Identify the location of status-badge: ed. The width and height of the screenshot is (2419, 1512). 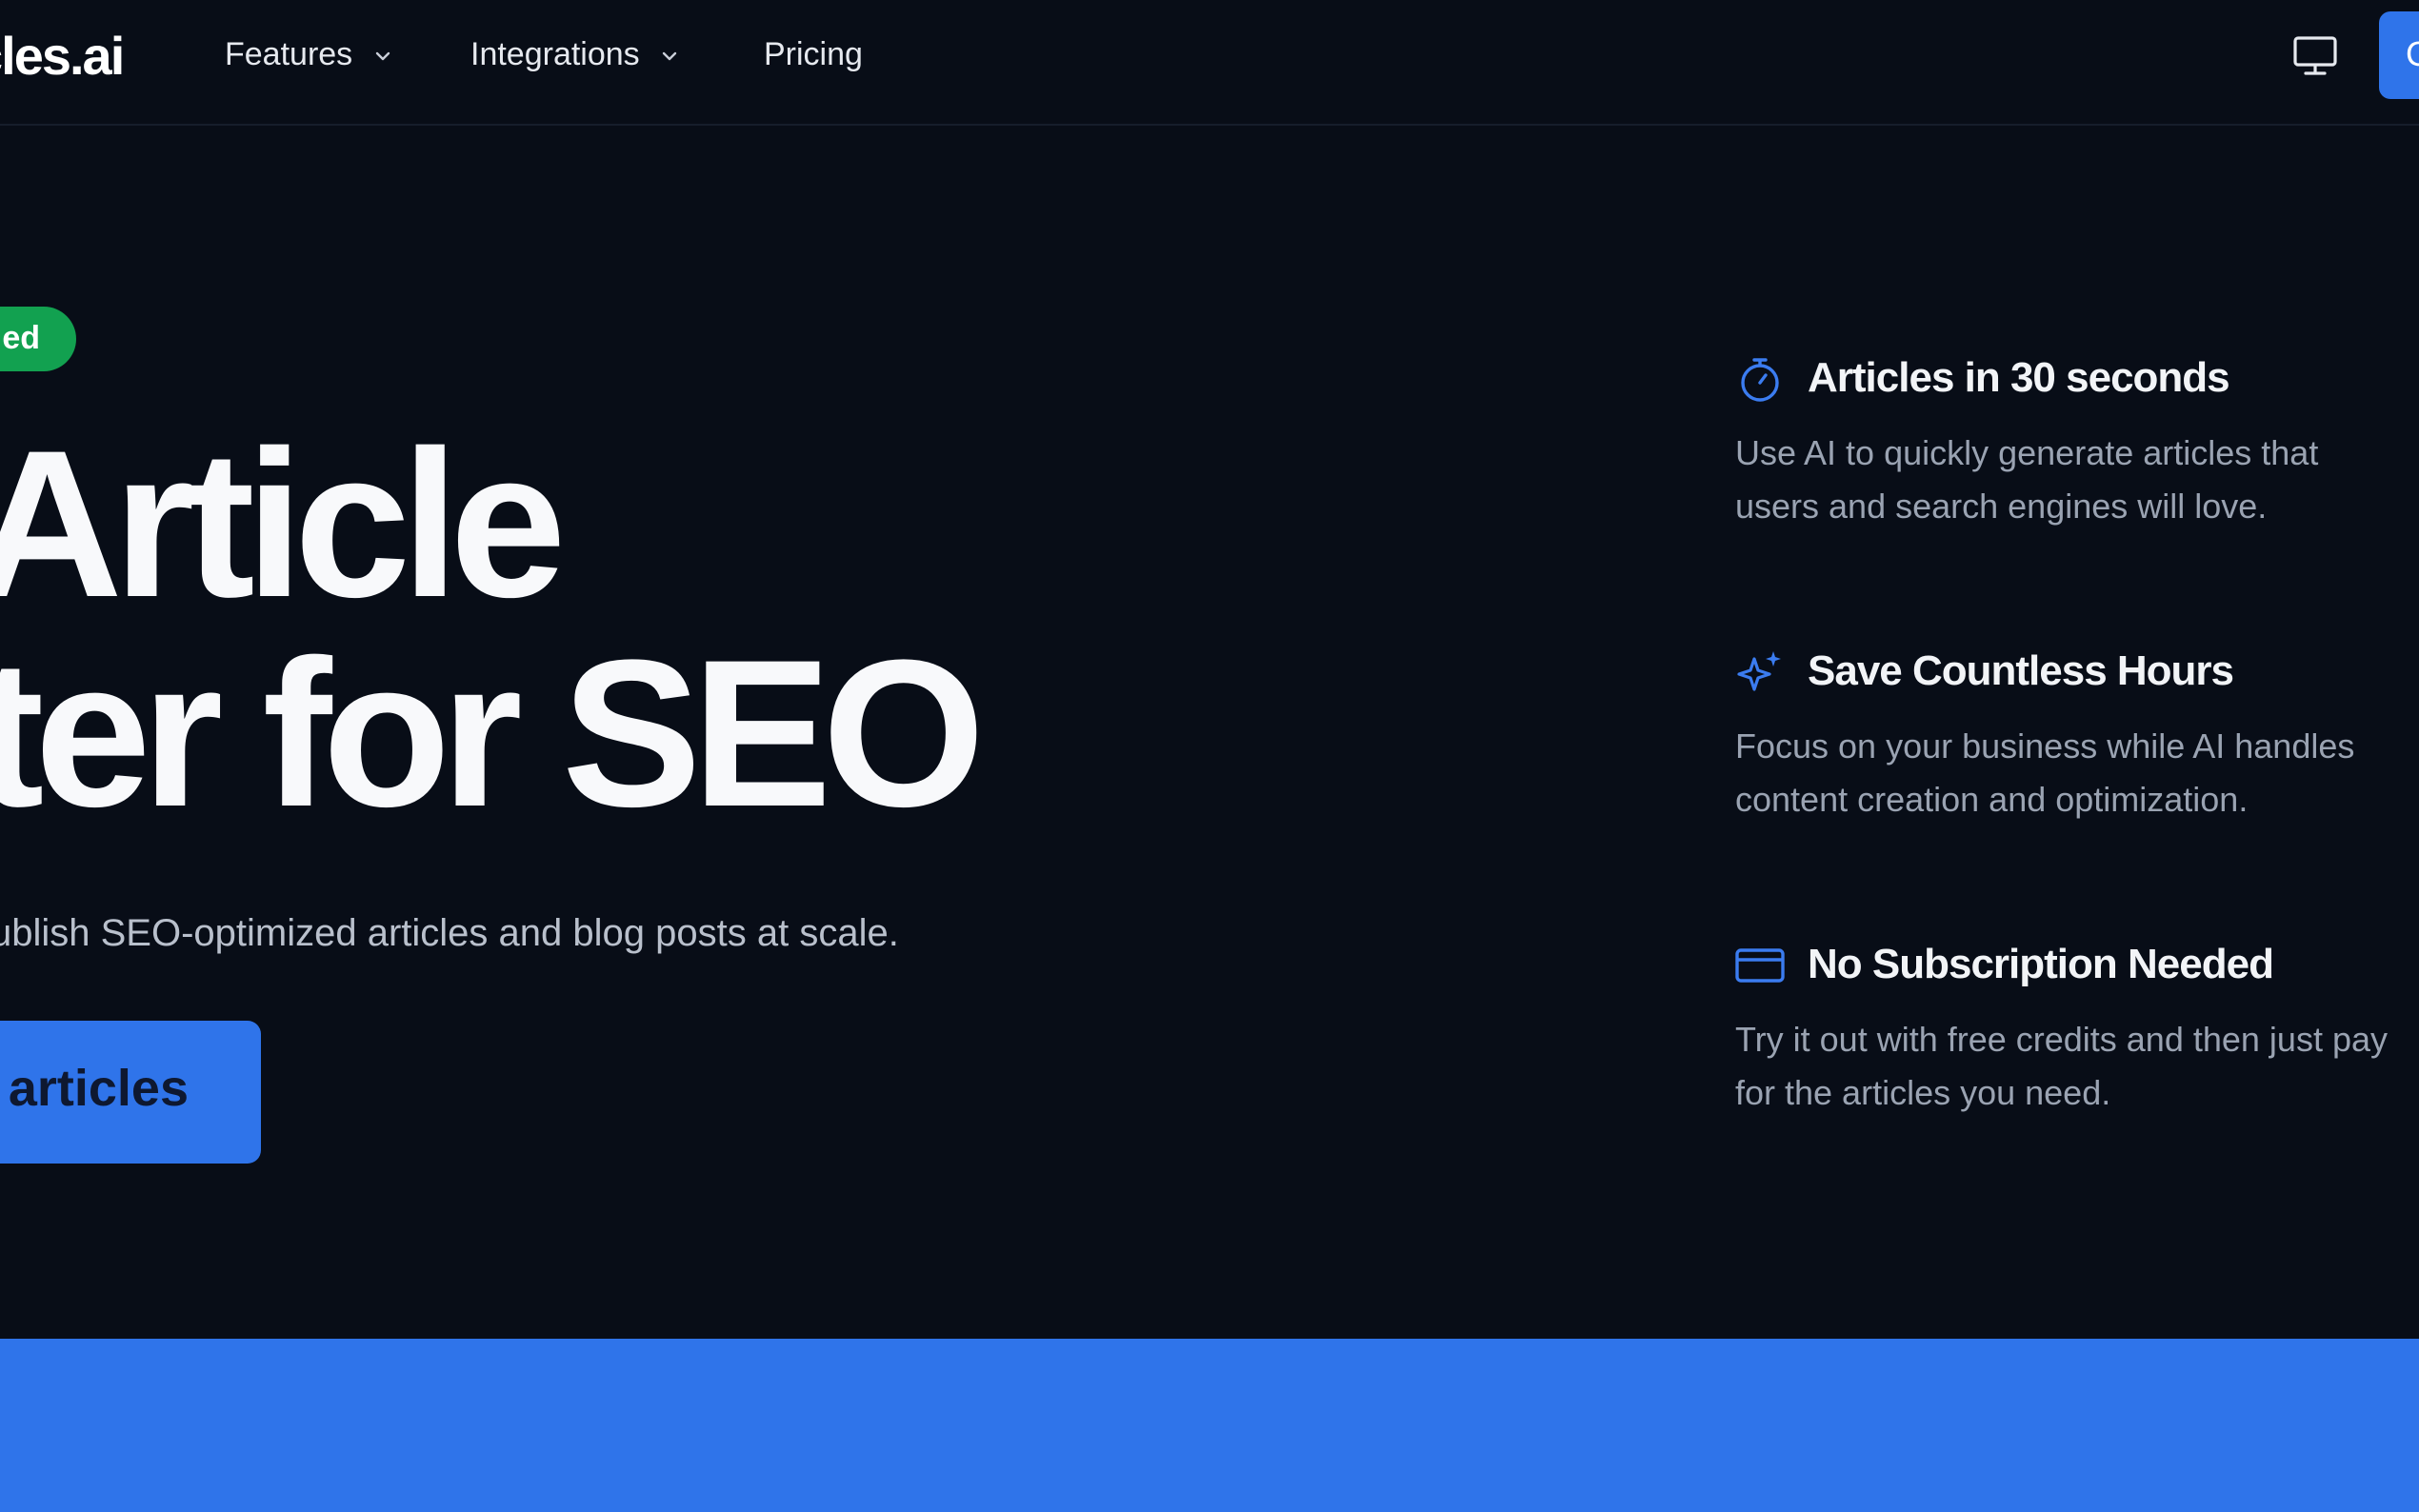
(38, 339).